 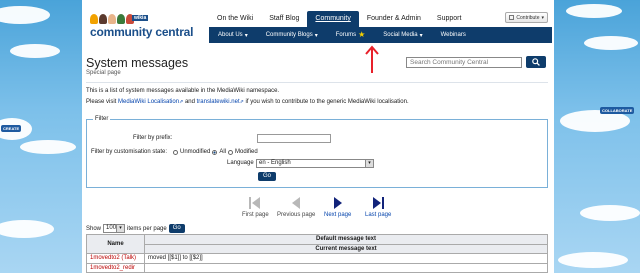 What do you see at coordinates (140, 18) in the screenshot?
I see `logo-badge: wikia` at bounding box center [140, 18].